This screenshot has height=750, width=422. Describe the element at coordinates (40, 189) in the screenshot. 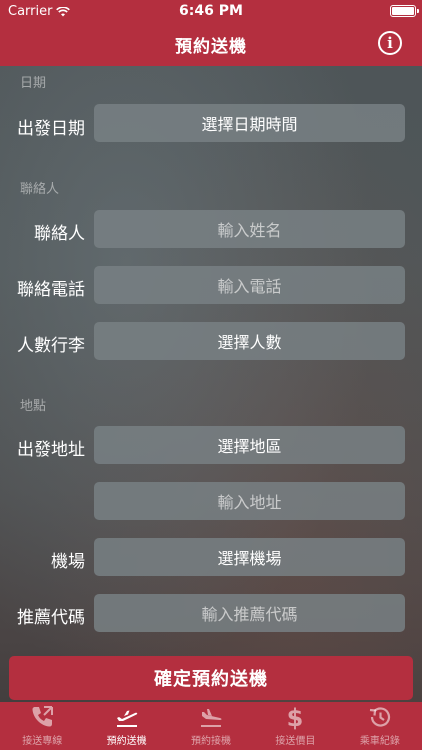

I see `section-label-contact: 聯絡人` at that location.